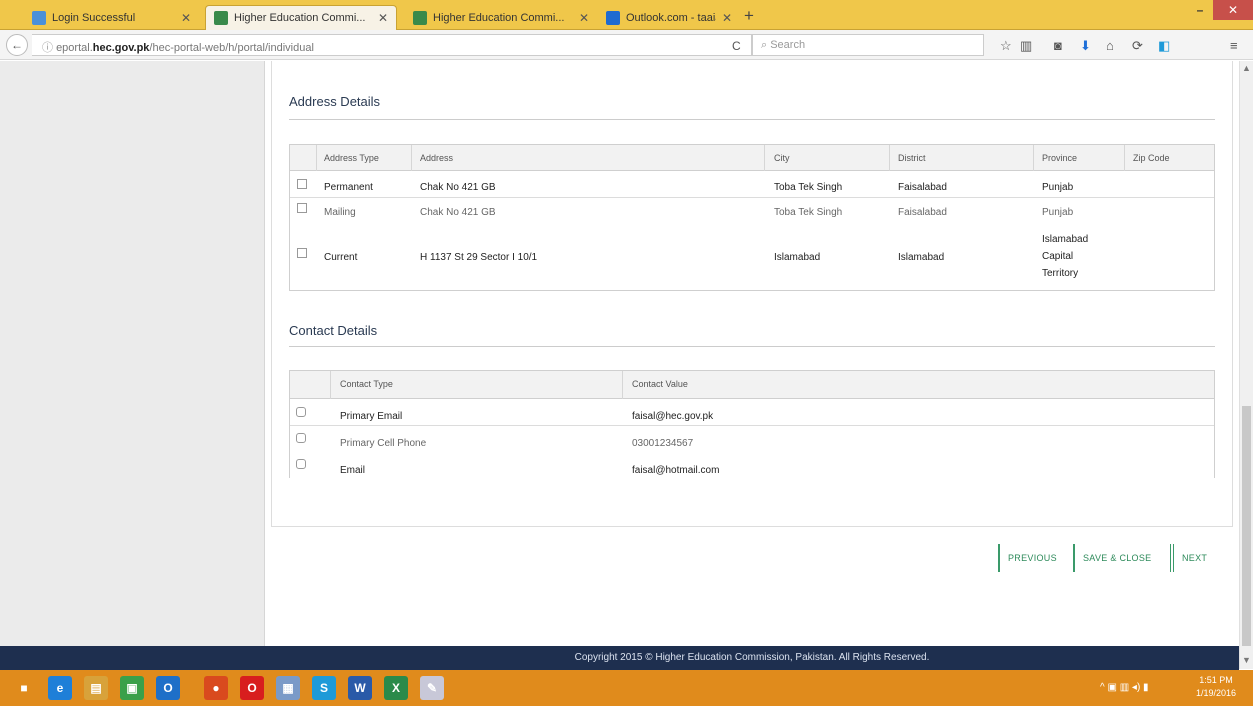 The width and height of the screenshot is (1253, 706). I want to click on contact-value-cell: faisal@hotmail.com, so click(676, 470).